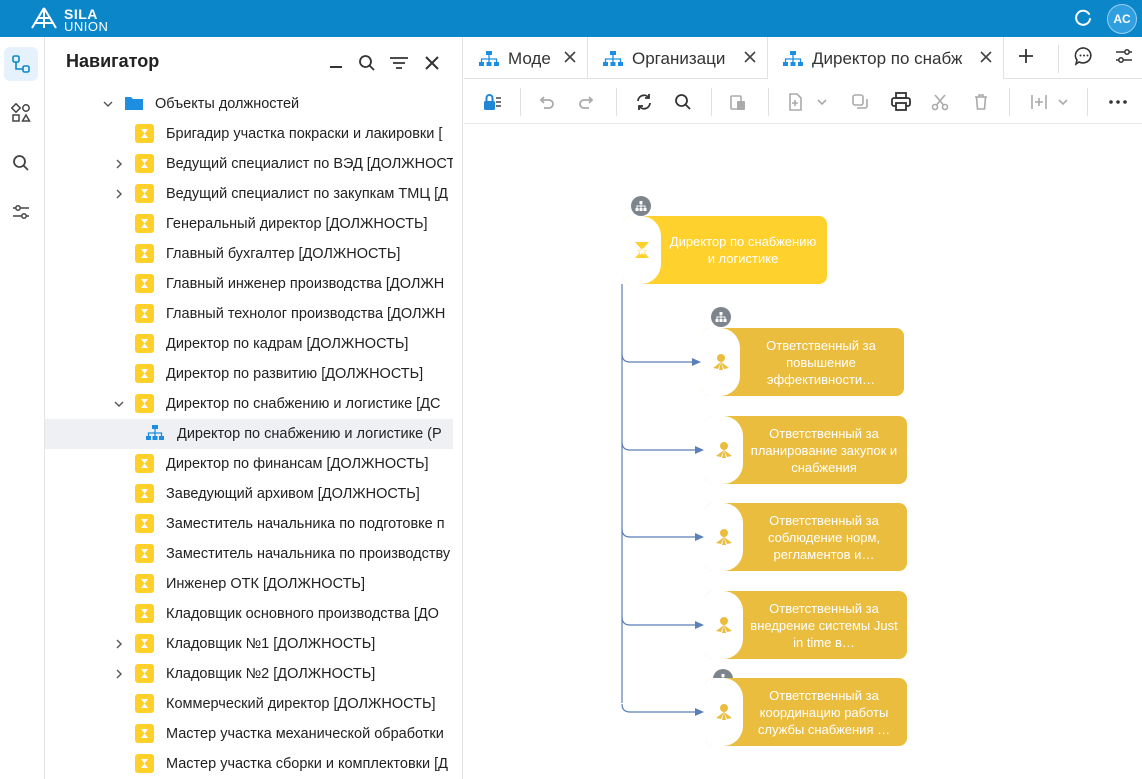  I want to click on tree-row: Директор по снабжению и логистике [ДС, so click(249, 404).